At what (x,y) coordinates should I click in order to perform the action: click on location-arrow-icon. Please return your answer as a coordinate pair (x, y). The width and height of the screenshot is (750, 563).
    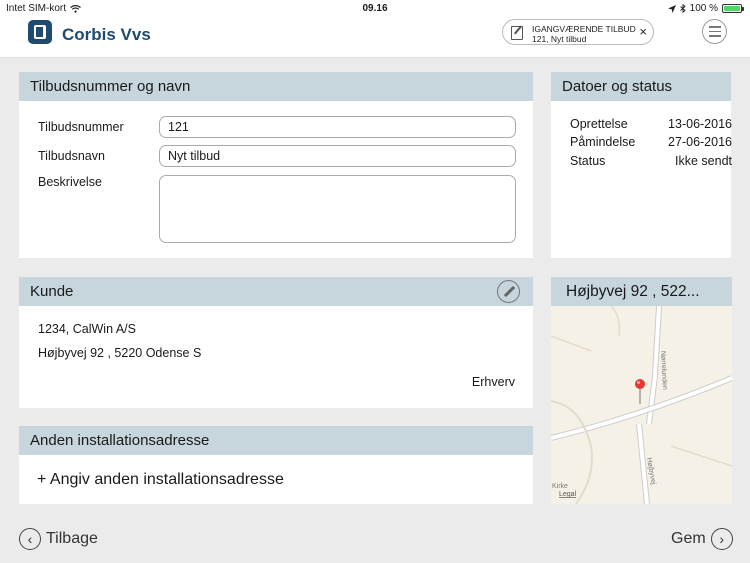
    Looking at the image, I should click on (671, 8).